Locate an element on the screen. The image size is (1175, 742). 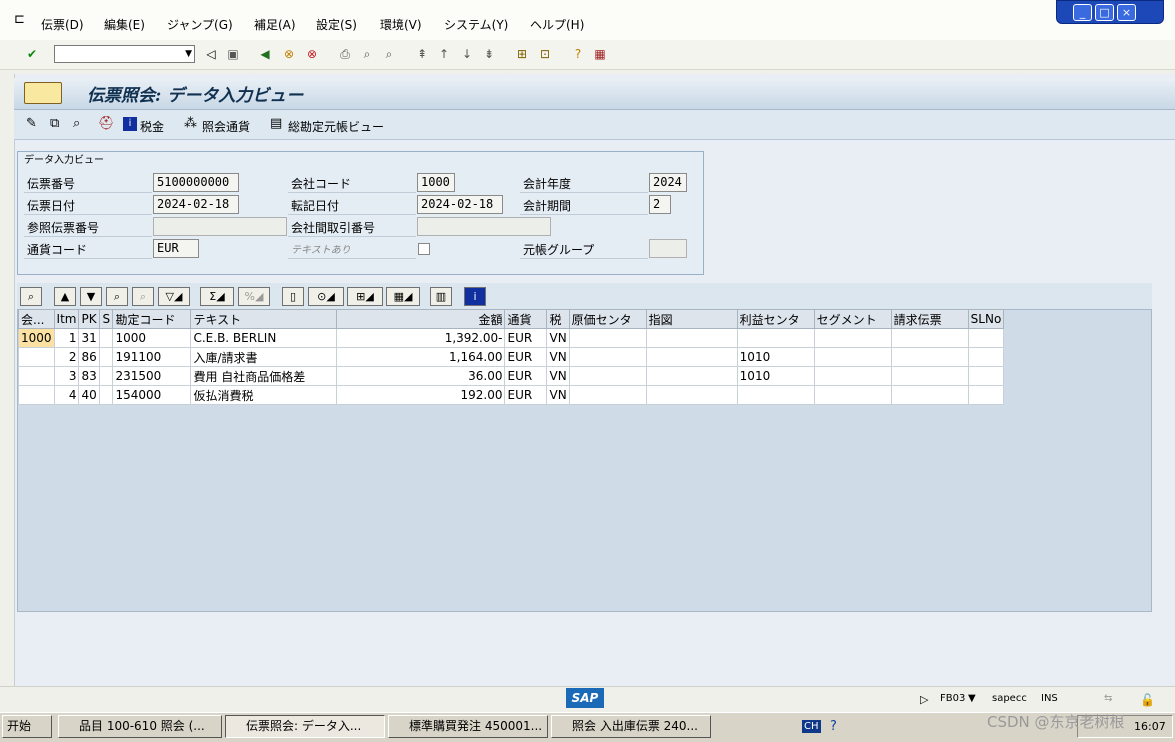
cell: 154000 is located at coordinates (152, 395).